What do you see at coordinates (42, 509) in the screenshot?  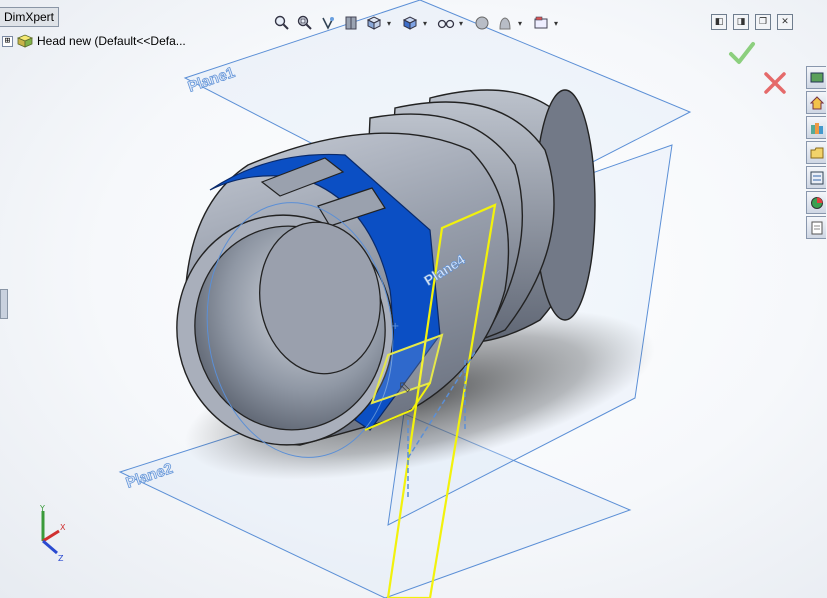 I see `svg-text: Y` at bounding box center [42, 509].